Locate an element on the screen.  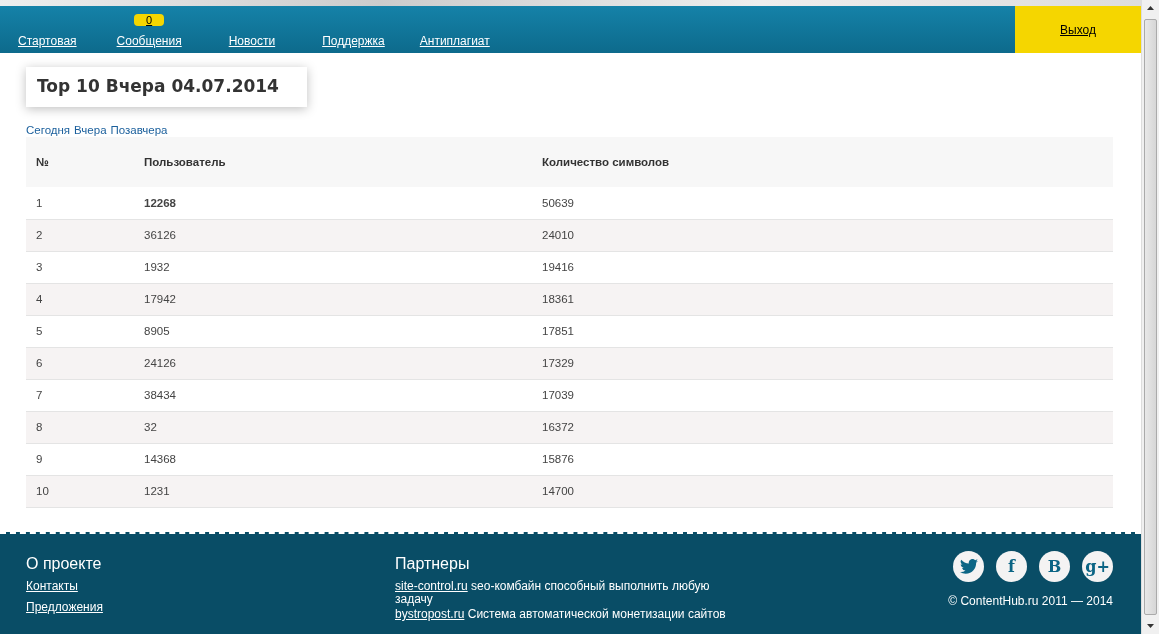
table-cell: 8 is located at coordinates (80, 427).